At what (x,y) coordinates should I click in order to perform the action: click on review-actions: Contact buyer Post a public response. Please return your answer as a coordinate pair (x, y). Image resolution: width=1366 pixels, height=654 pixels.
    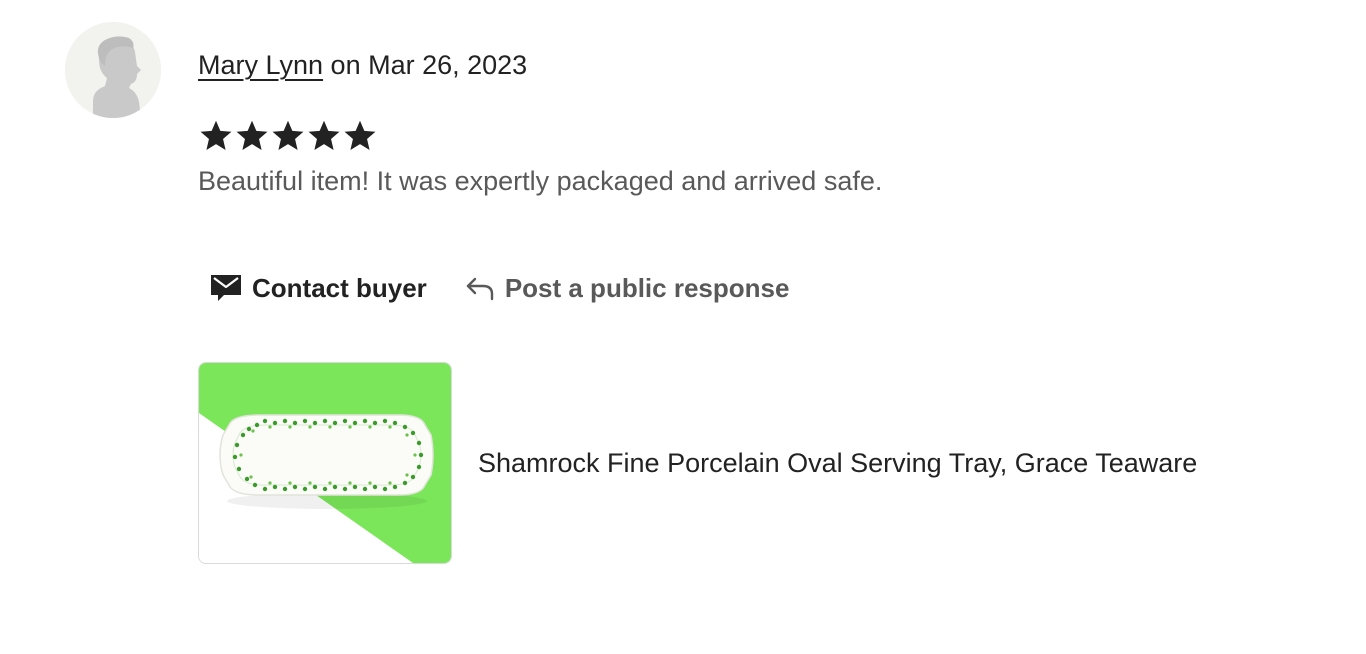
    Looking at the image, I should click on (500, 288).